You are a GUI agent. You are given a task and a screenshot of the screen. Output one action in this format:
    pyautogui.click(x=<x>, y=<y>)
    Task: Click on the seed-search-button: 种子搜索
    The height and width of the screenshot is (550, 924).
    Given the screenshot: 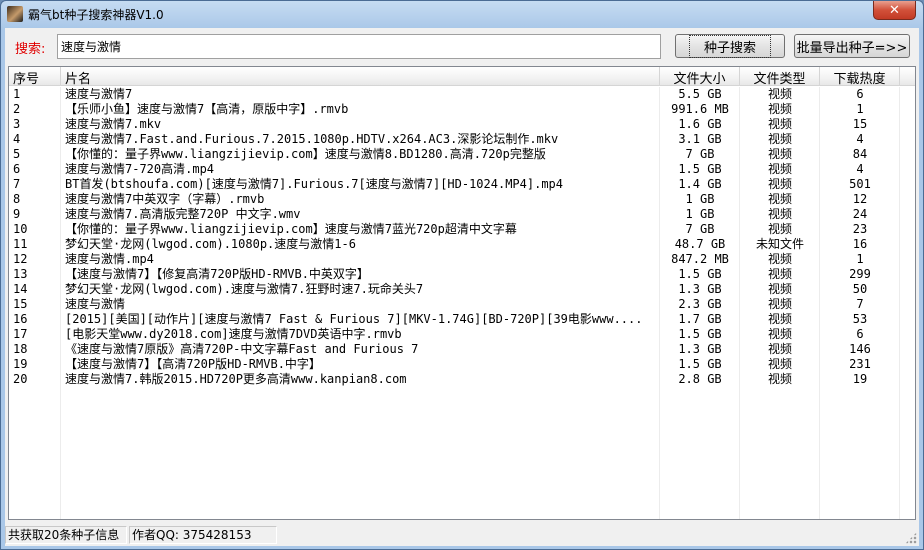 What is the action you would take?
    pyautogui.click(x=730, y=46)
    